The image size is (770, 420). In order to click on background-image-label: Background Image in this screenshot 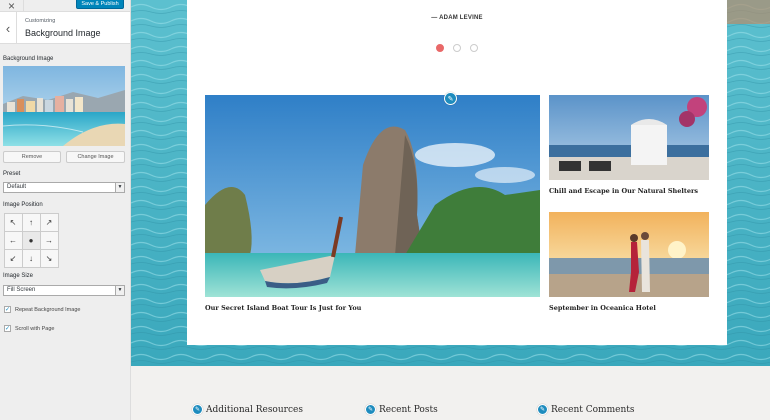, I will do `click(28, 59)`.